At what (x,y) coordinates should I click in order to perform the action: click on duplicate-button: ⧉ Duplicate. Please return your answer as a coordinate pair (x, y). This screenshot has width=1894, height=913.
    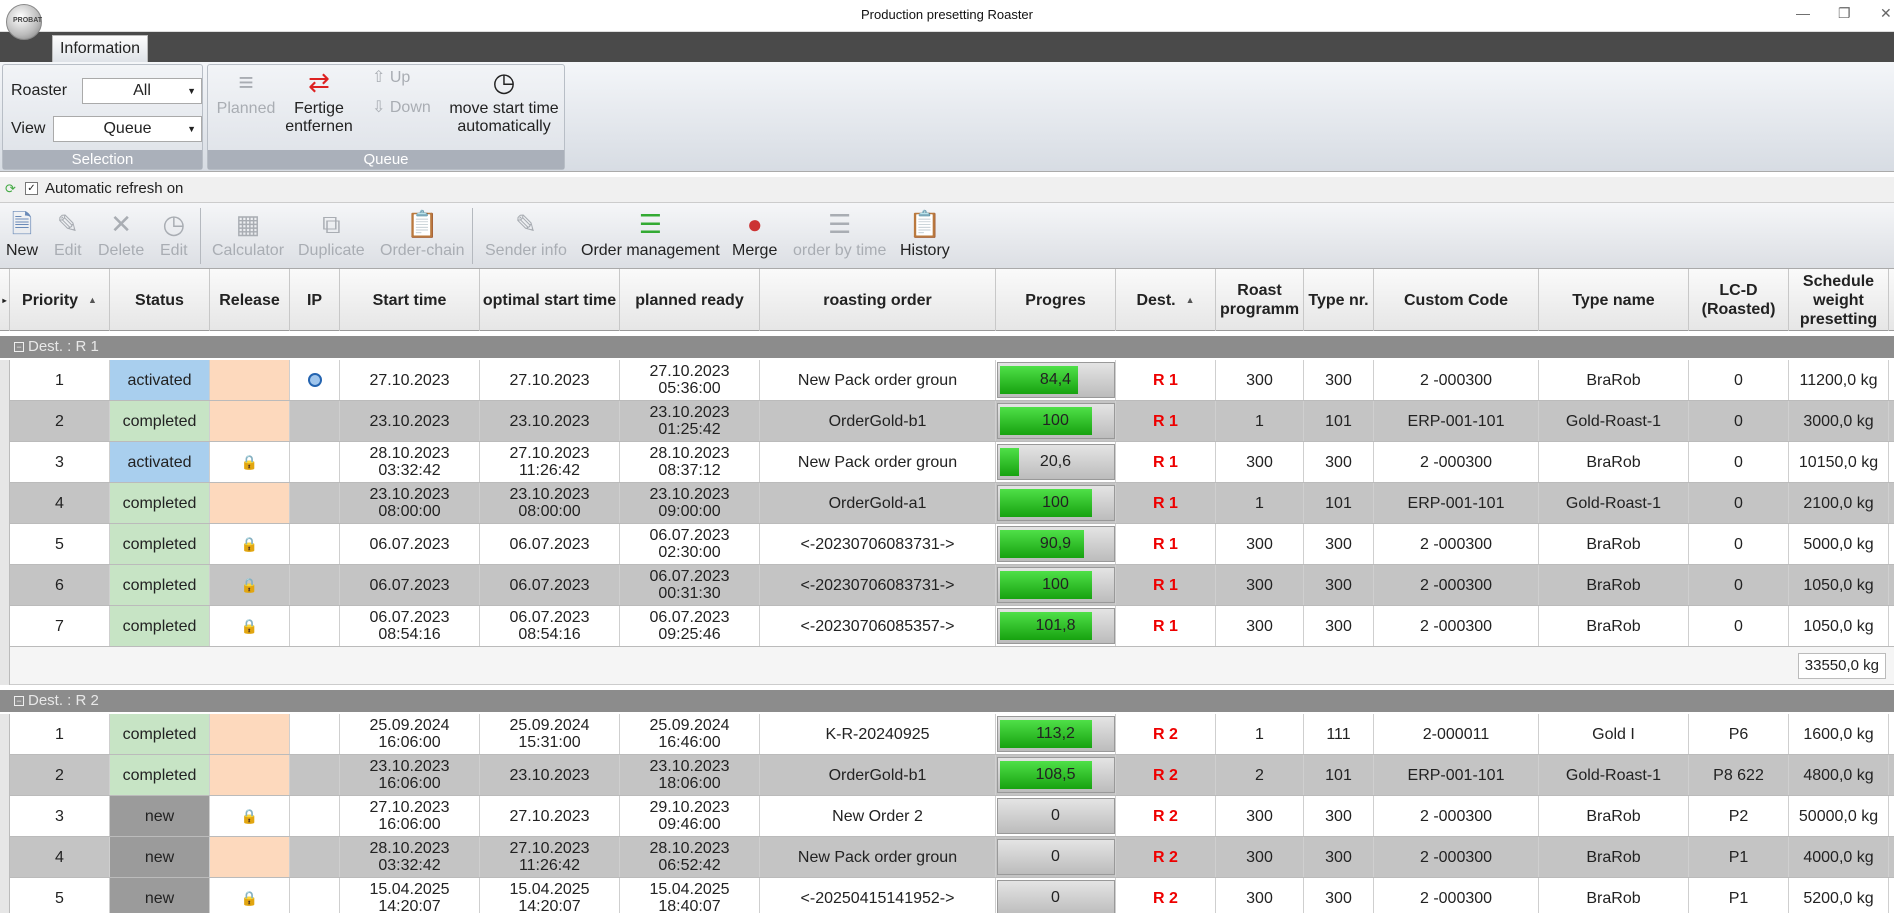
    Looking at the image, I should click on (331, 233).